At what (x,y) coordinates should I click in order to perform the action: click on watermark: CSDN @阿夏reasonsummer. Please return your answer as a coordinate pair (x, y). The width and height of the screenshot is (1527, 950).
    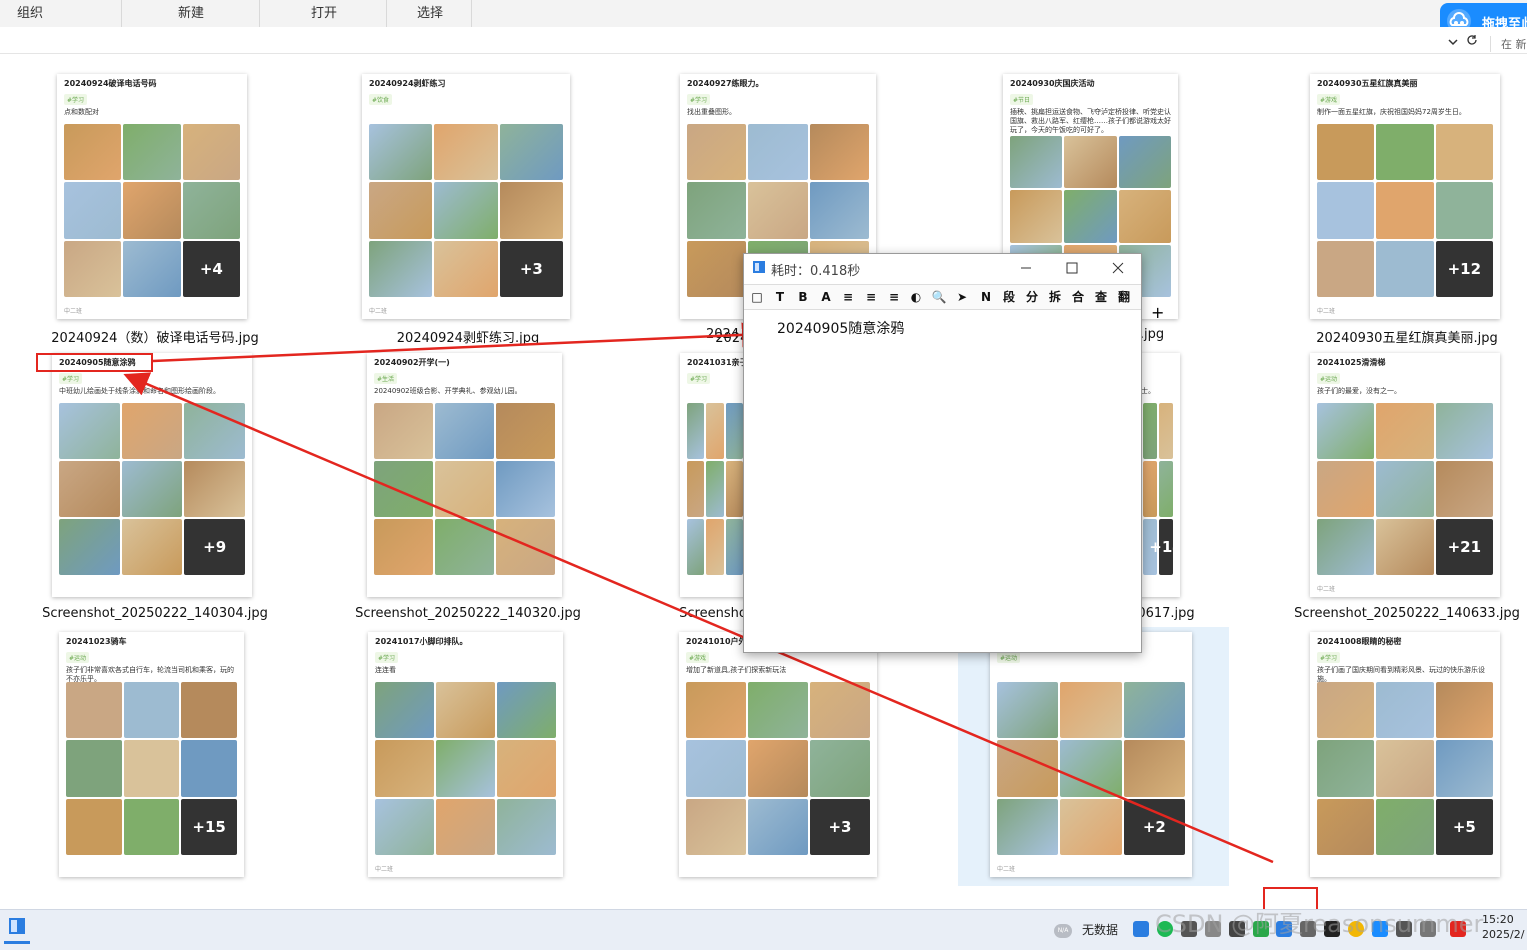
    Looking at the image, I should click on (1319, 924).